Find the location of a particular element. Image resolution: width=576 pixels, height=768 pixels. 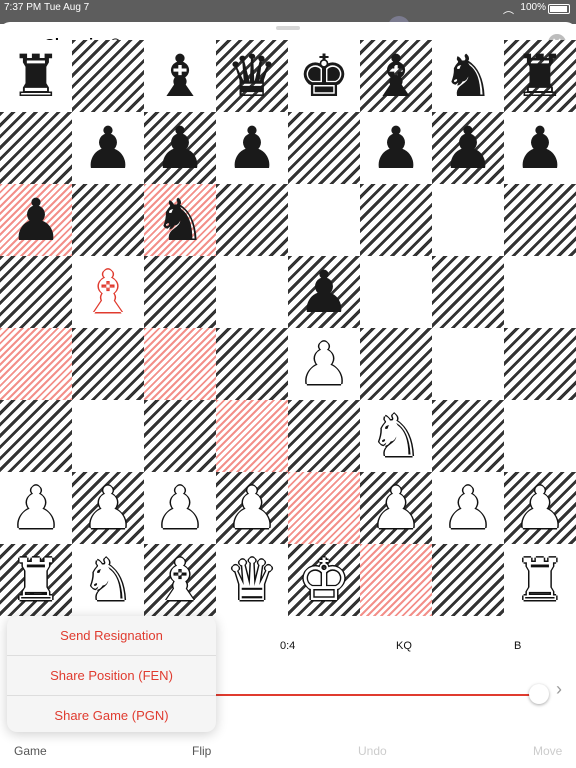

square-f7: ♟ is located at coordinates (396, 148).